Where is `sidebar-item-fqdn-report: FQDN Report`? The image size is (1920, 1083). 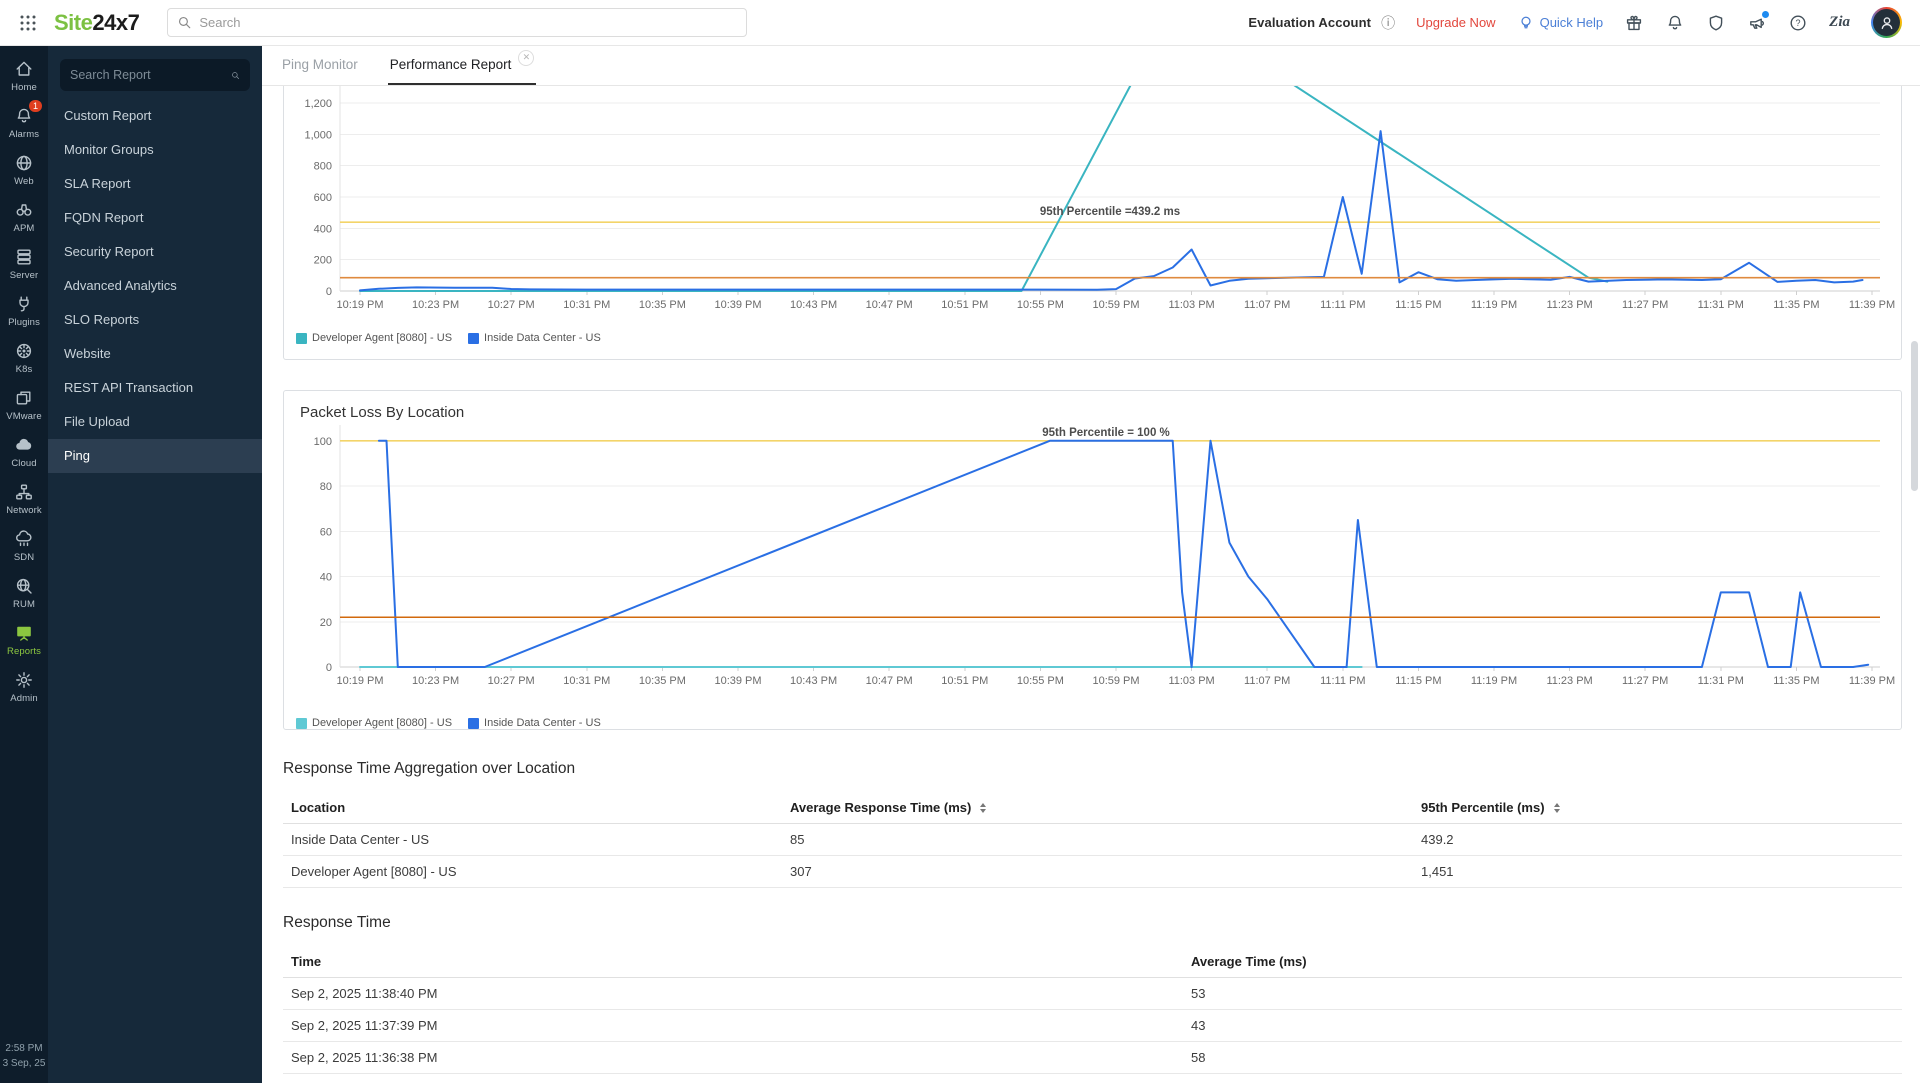 sidebar-item-fqdn-report: FQDN Report is located at coordinates (155, 218).